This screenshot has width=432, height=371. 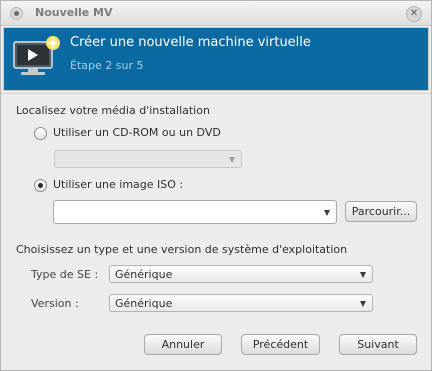 What do you see at coordinates (36, 55) in the screenshot?
I see `virtual-machine-icon` at bounding box center [36, 55].